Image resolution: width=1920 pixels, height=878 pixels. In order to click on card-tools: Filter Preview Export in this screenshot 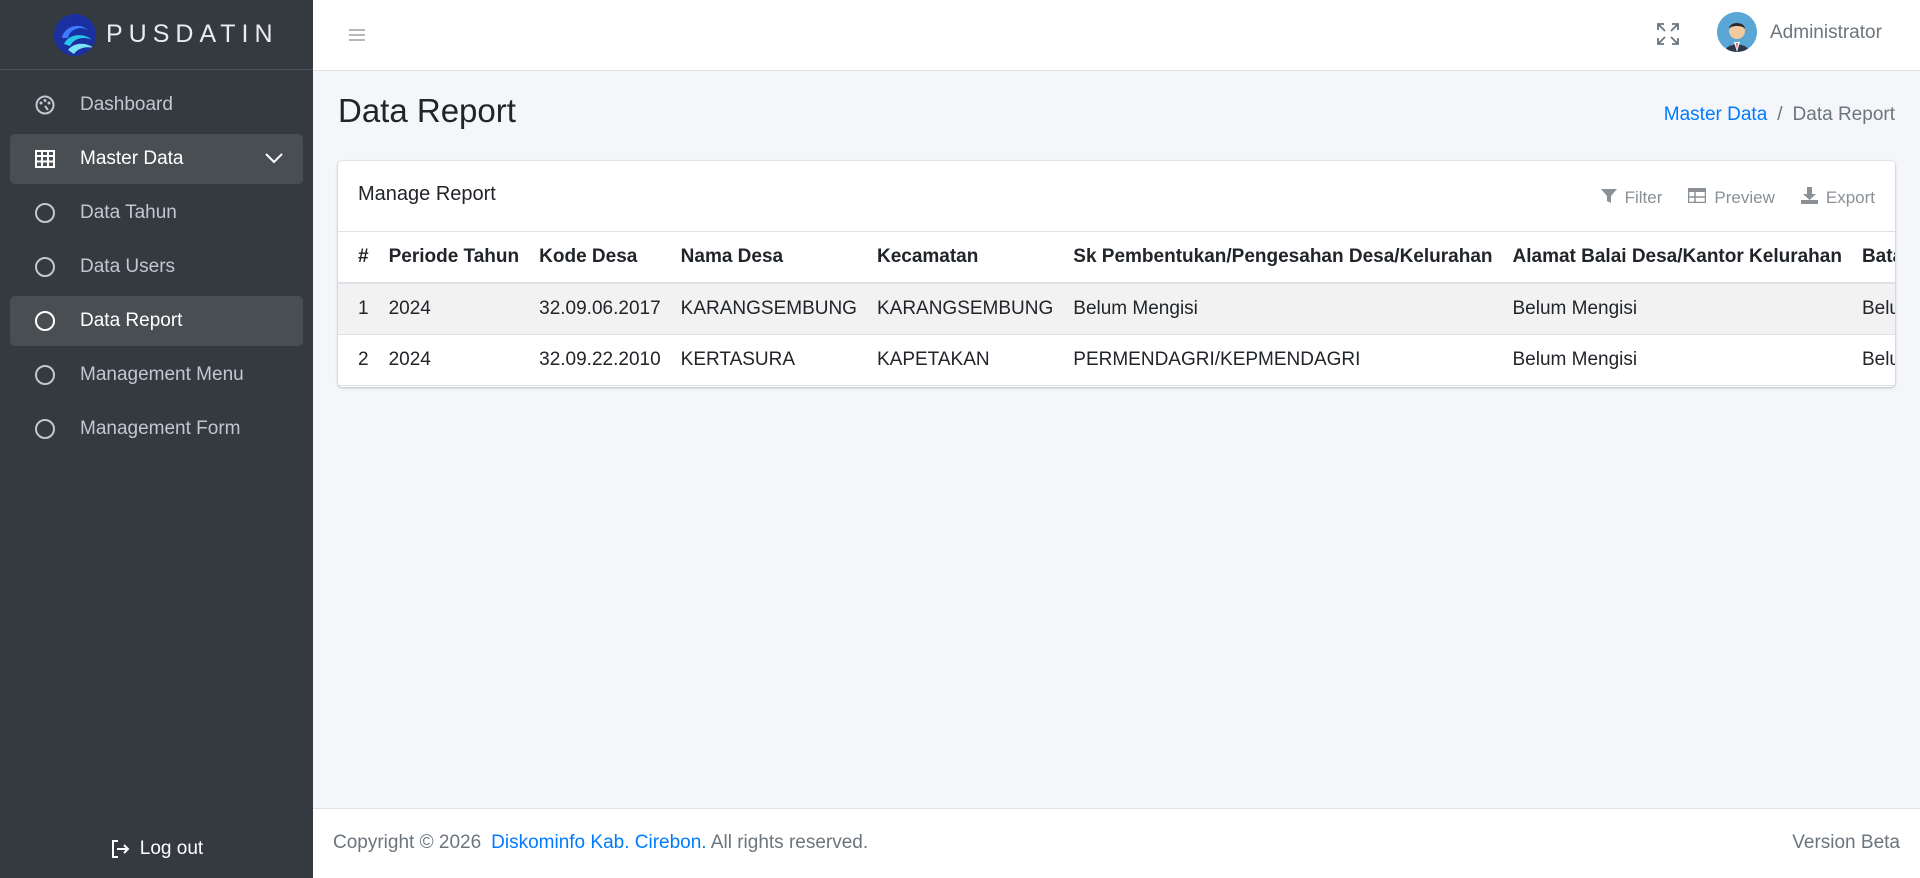, I will do `click(1737, 198)`.